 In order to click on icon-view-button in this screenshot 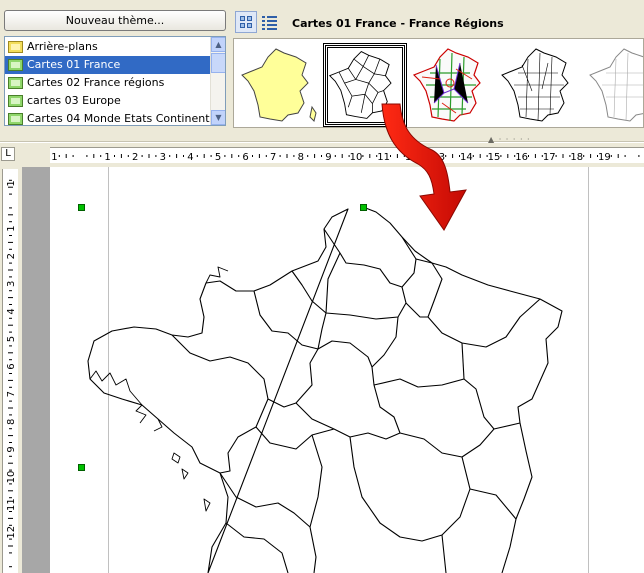, I will do `click(246, 22)`.